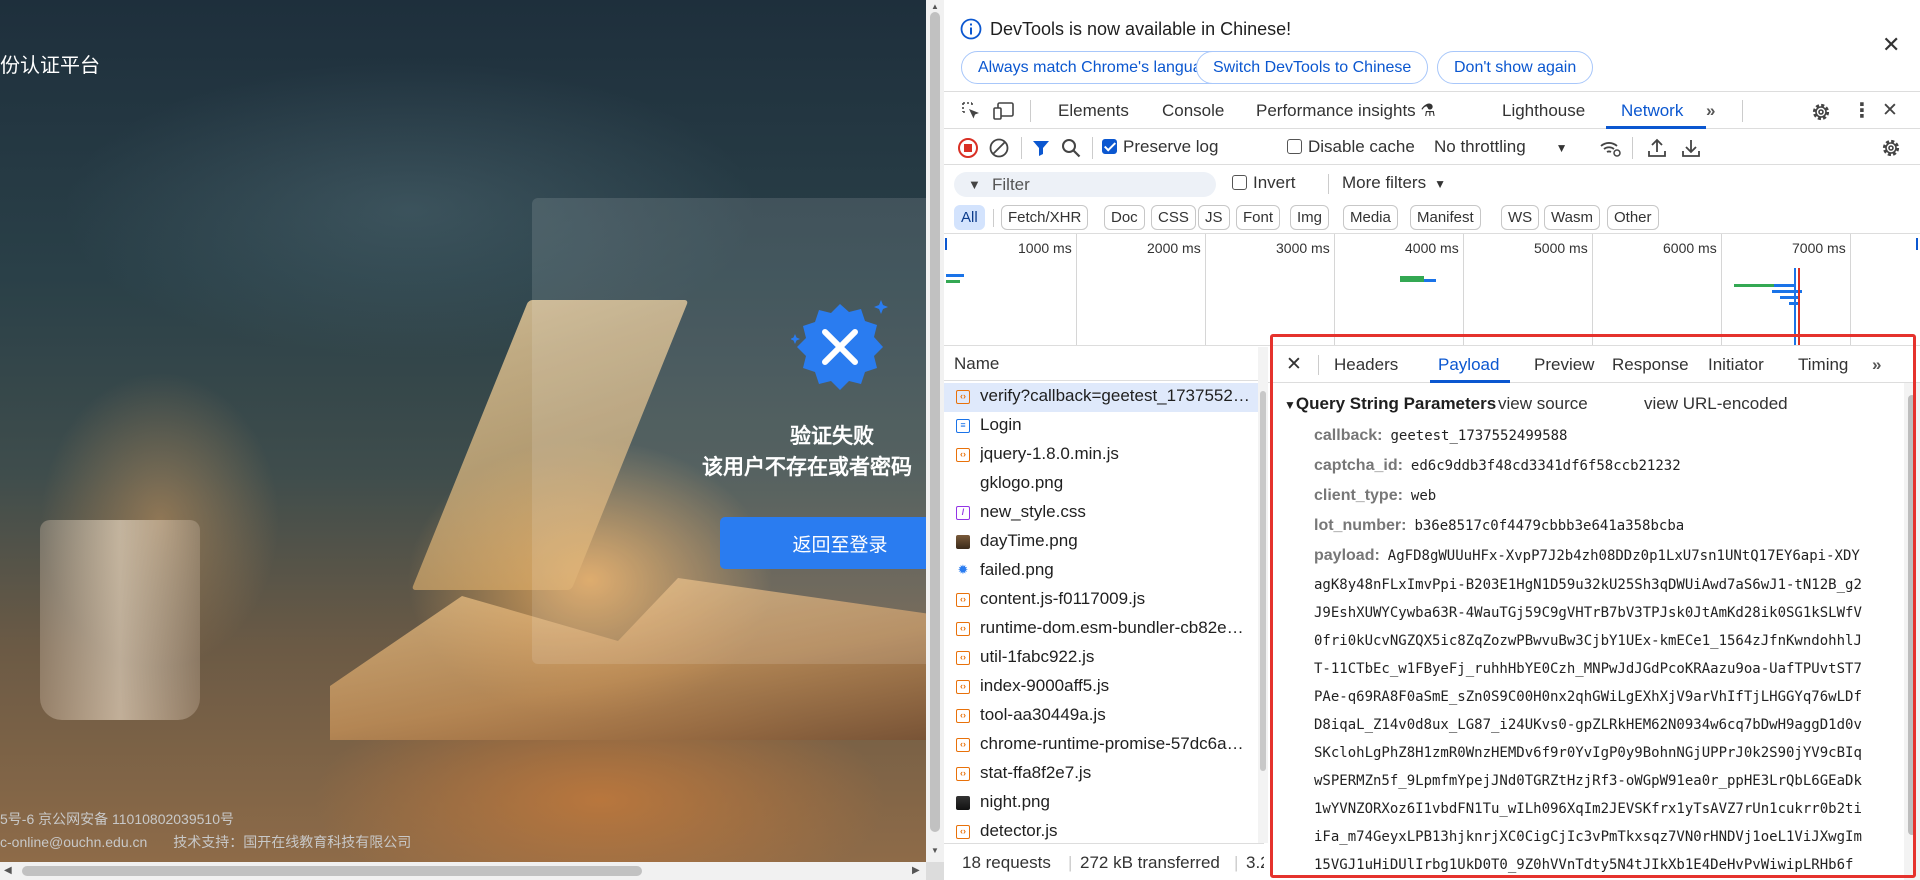  What do you see at coordinates (1193, 111) in the screenshot?
I see `tab-console: Console` at bounding box center [1193, 111].